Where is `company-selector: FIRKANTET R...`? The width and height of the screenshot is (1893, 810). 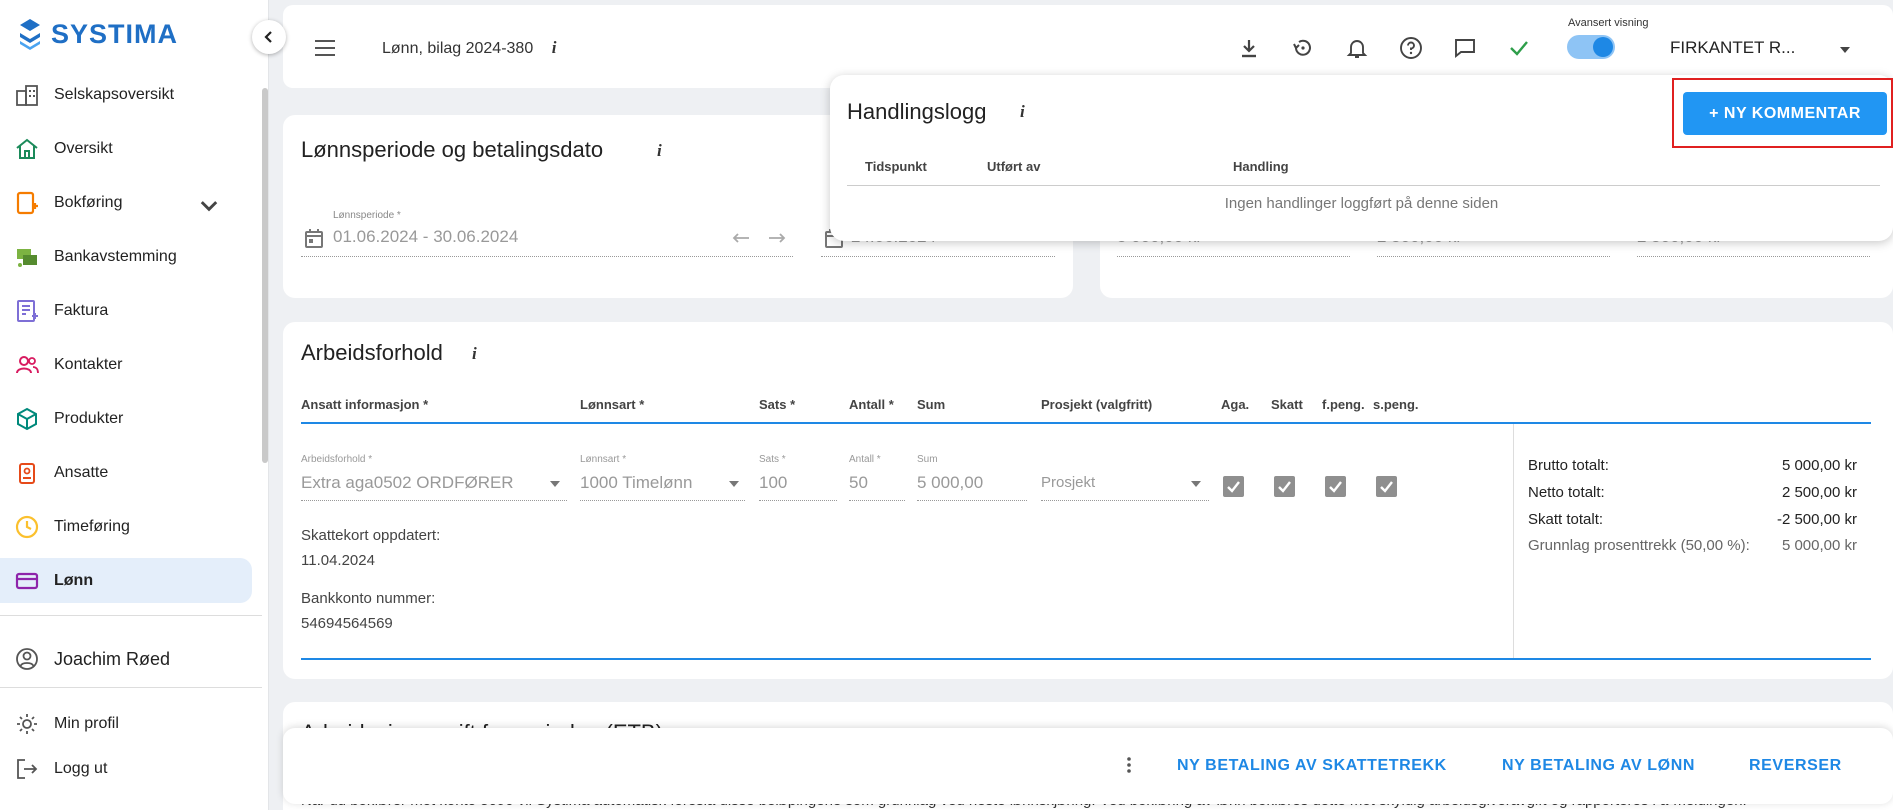
company-selector: FIRKANTET R... is located at coordinates (1732, 48).